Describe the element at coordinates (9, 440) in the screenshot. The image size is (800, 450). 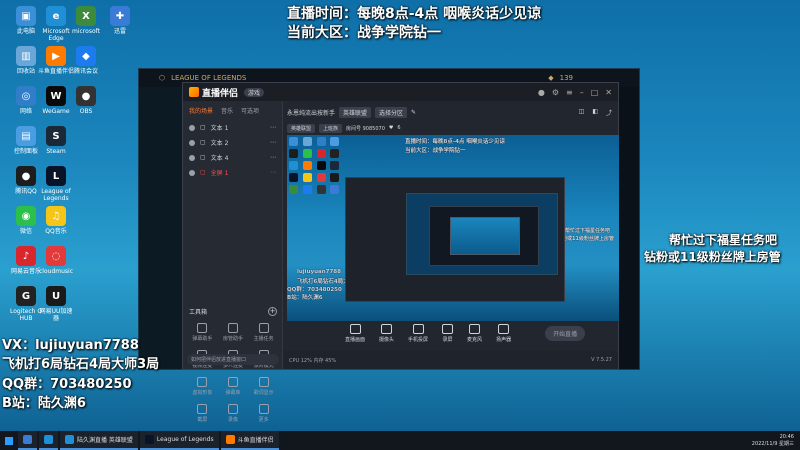
I see `start-button` at that location.